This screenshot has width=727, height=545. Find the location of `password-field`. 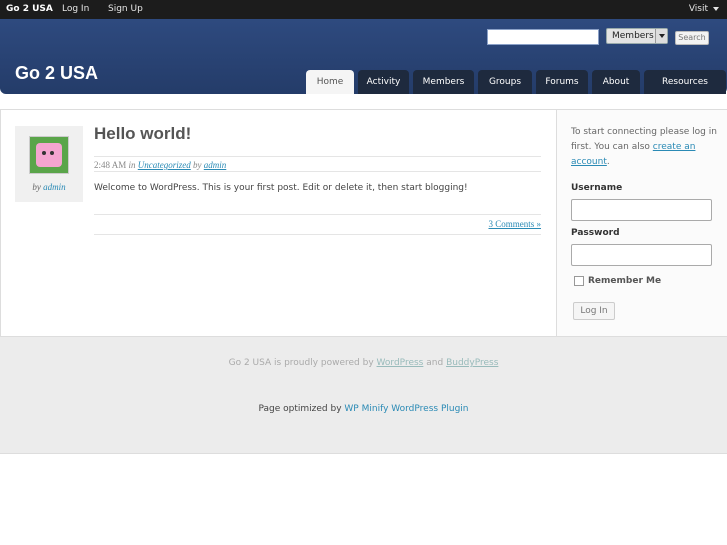

password-field is located at coordinates (641, 255).